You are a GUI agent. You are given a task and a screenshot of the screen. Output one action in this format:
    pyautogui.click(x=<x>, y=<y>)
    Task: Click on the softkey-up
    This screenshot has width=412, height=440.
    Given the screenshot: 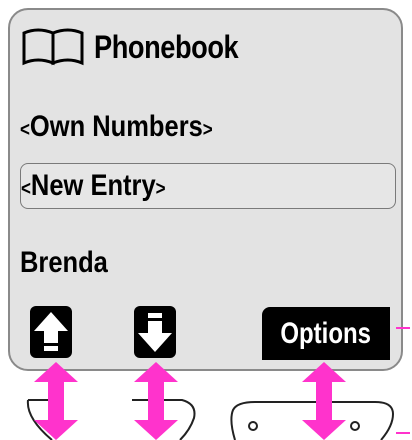 What is the action you would take?
    pyautogui.click(x=51, y=332)
    